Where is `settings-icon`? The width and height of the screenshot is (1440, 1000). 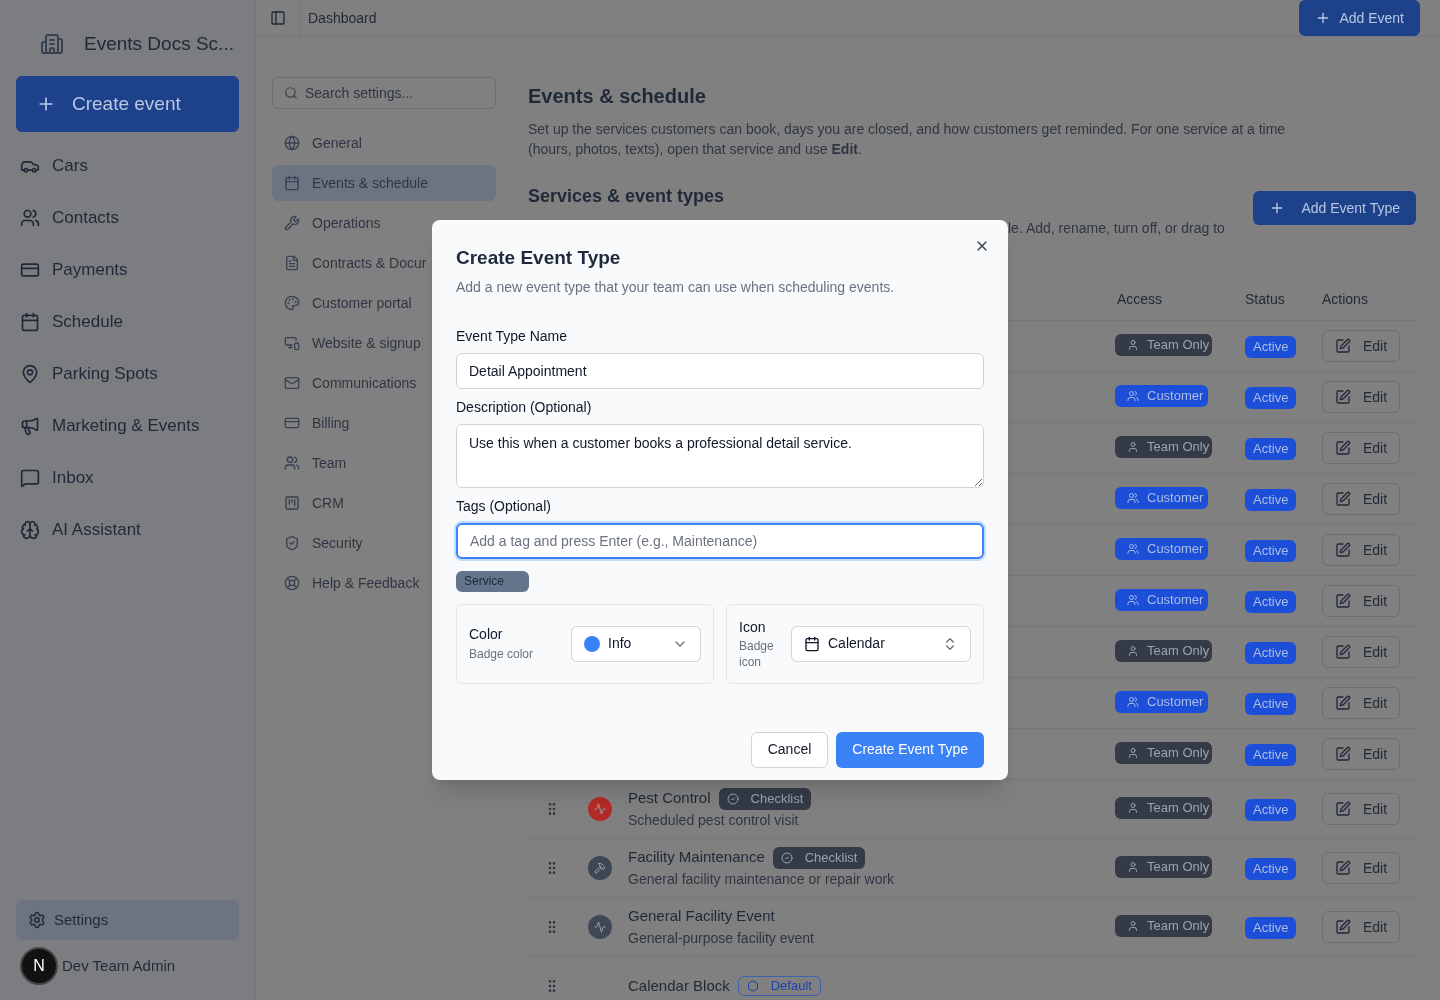
settings-icon is located at coordinates (37, 920).